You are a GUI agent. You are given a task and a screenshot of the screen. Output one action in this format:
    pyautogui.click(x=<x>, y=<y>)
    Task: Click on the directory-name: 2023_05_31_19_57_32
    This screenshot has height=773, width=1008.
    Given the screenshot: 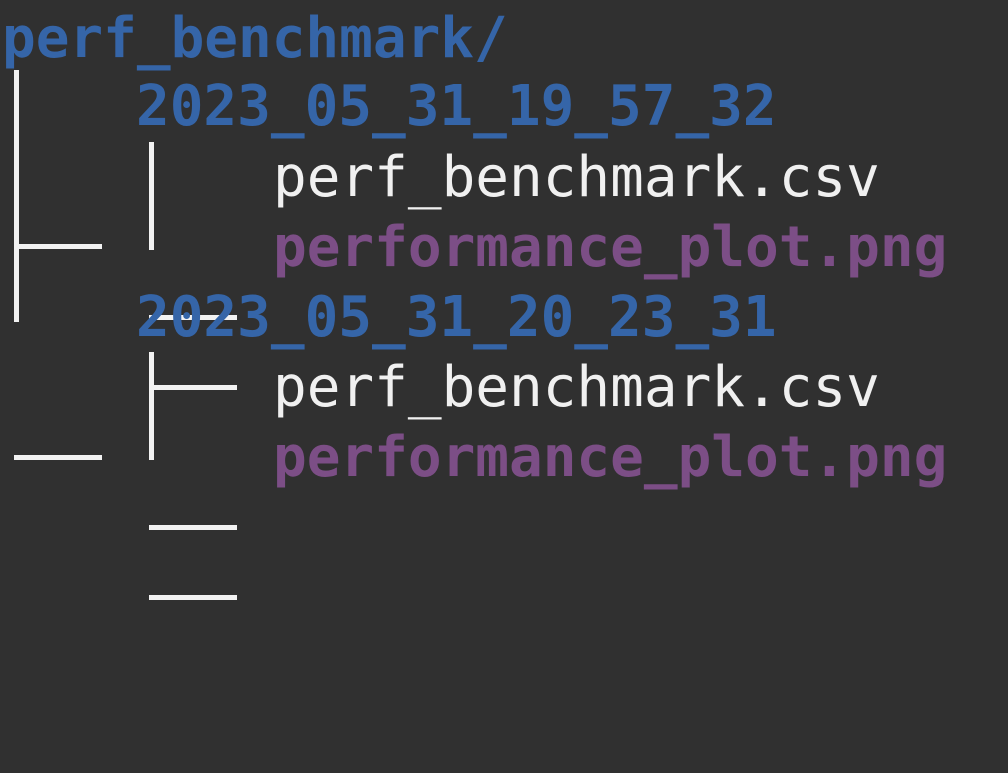 What is the action you would take?
    pyautogui.click(x=456, y=107)
    